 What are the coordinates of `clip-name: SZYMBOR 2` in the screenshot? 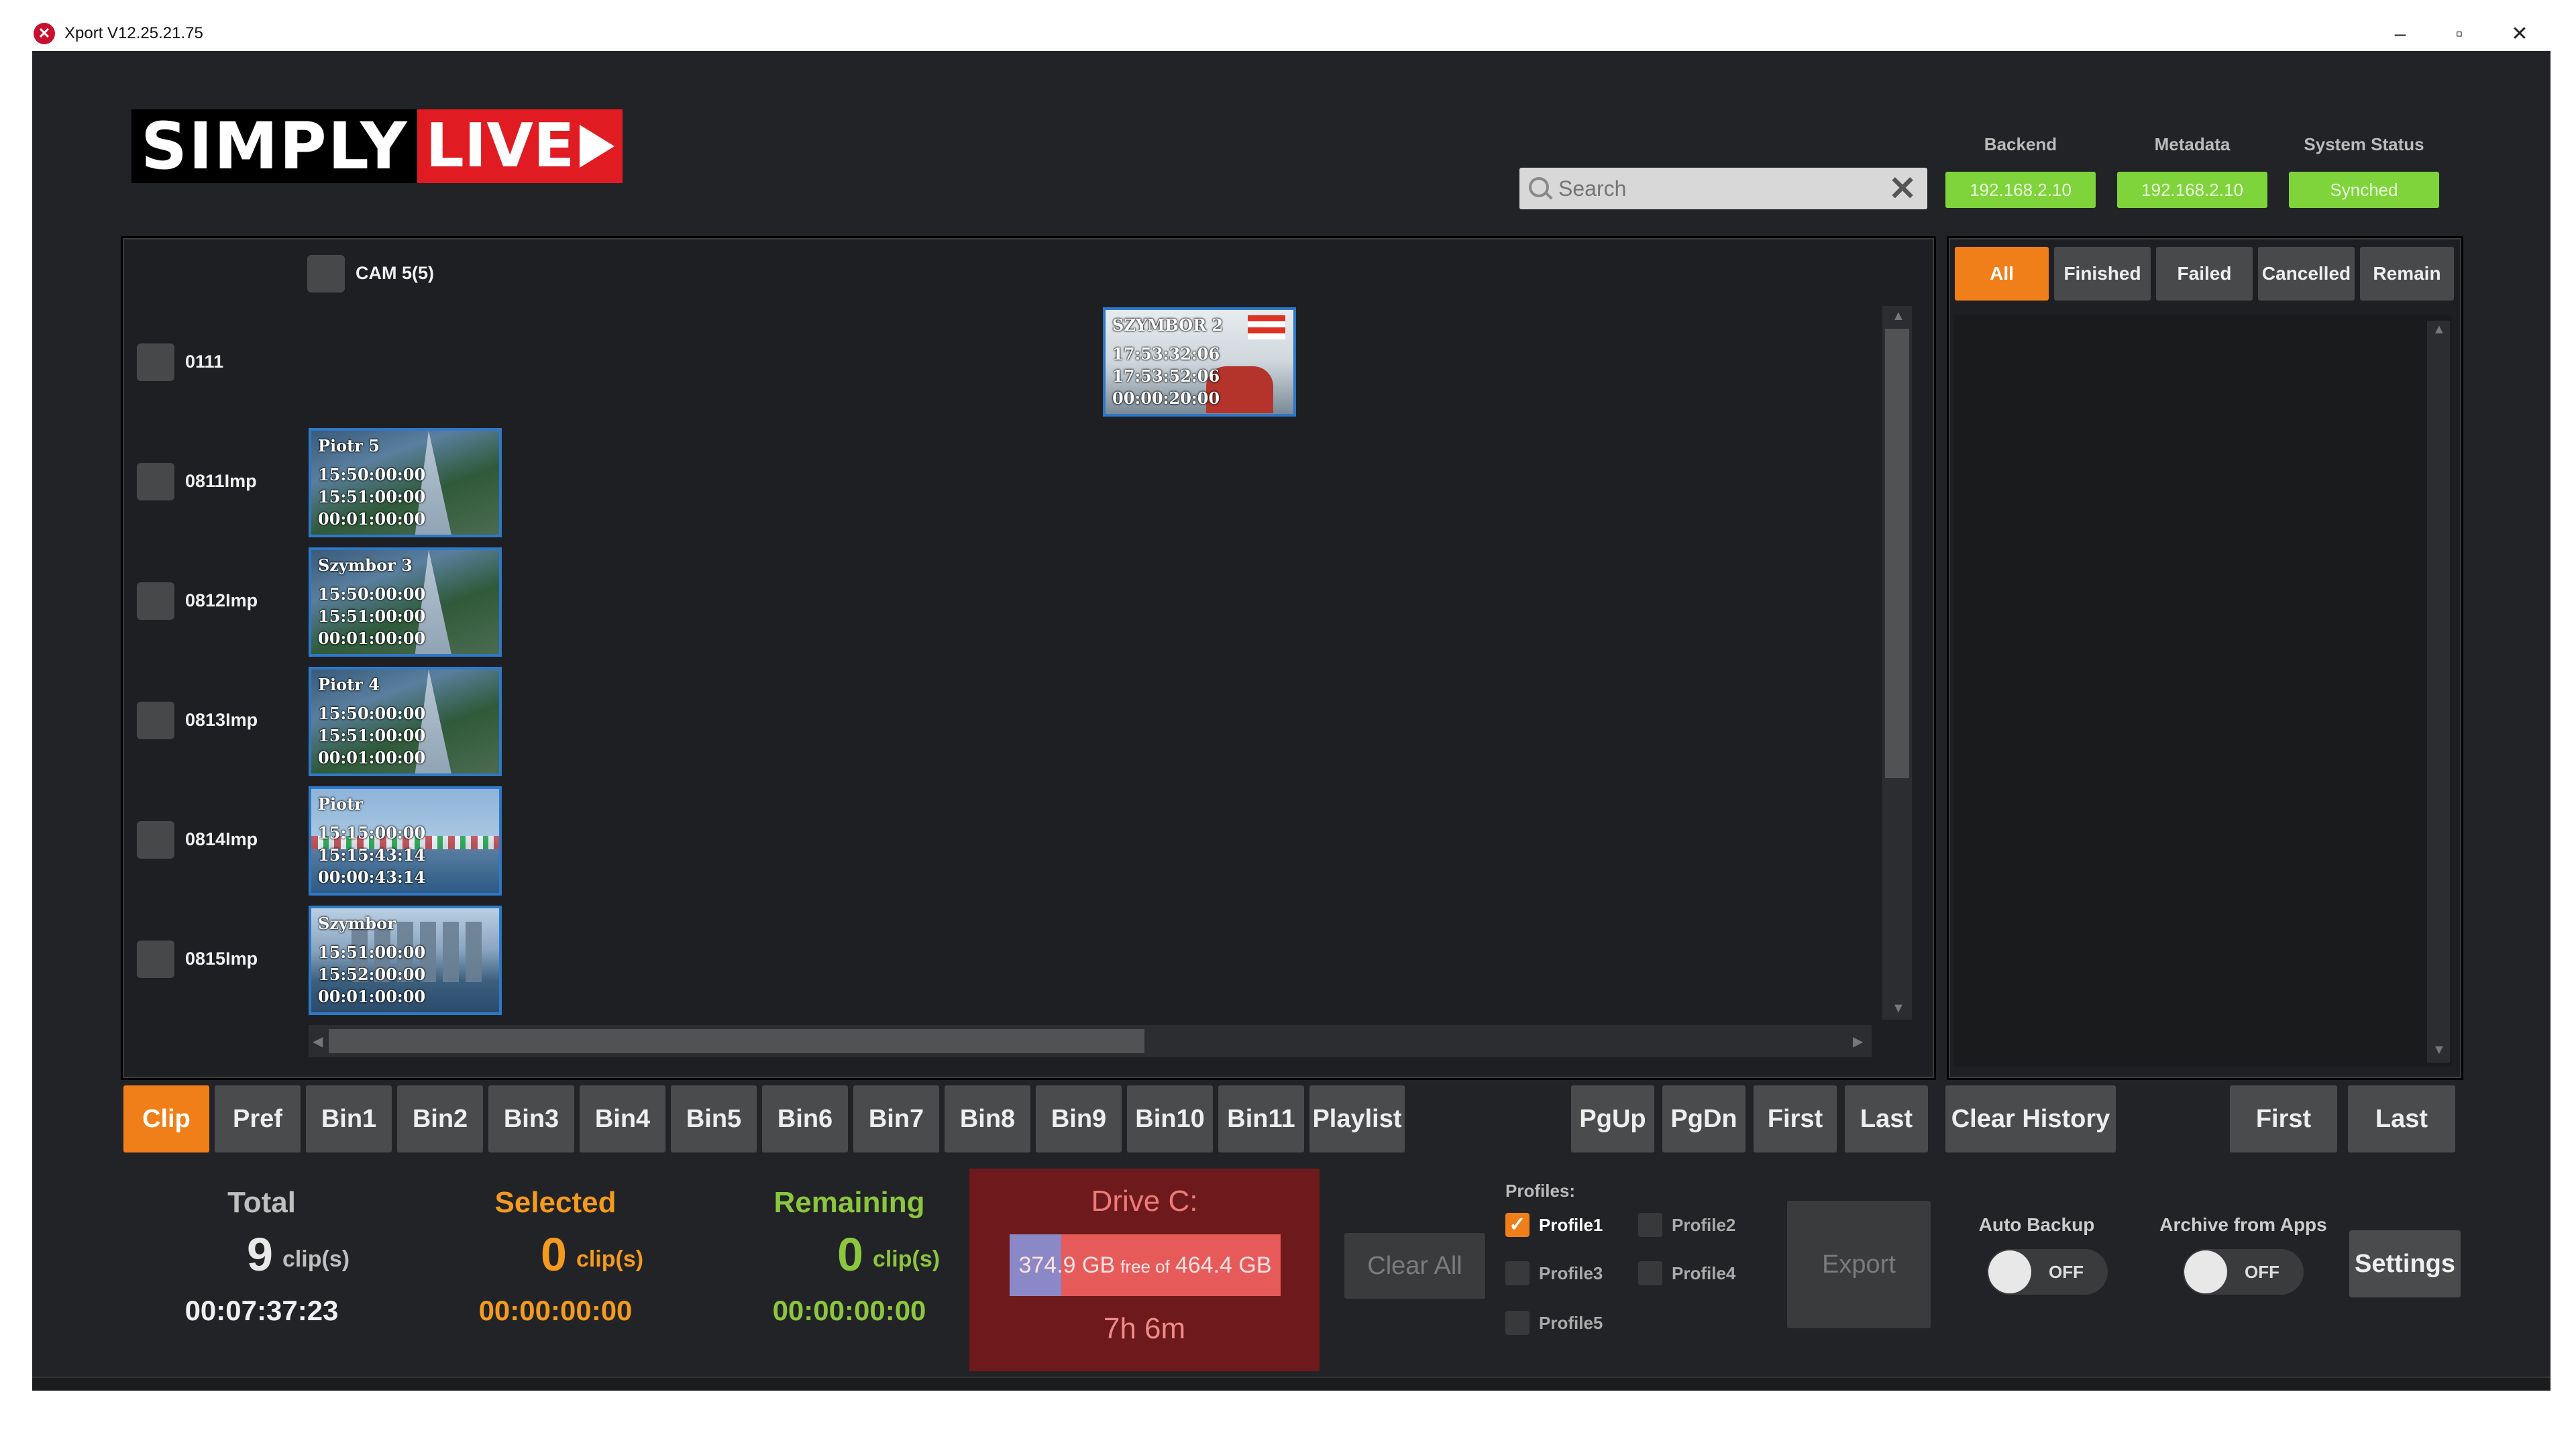 It's located at (1168, 325).